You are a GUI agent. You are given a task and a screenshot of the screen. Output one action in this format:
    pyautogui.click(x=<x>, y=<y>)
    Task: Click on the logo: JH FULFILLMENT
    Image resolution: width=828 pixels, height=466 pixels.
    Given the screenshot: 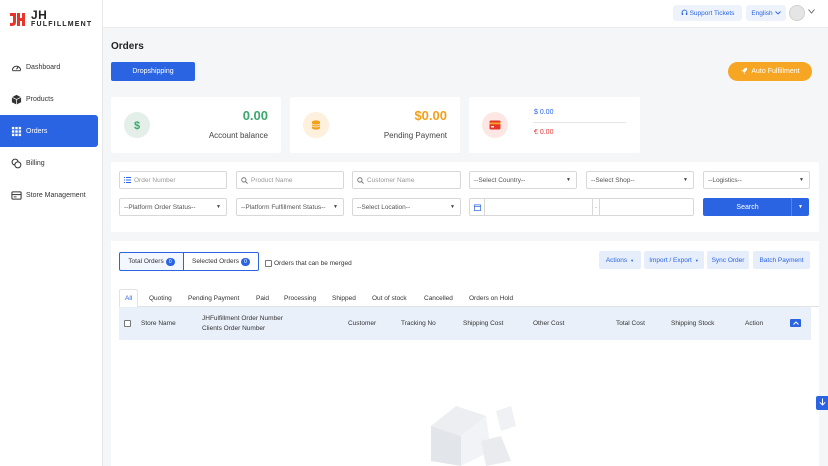 What is the action you would take?
    pyautogui.click(x=50, y=18)
    